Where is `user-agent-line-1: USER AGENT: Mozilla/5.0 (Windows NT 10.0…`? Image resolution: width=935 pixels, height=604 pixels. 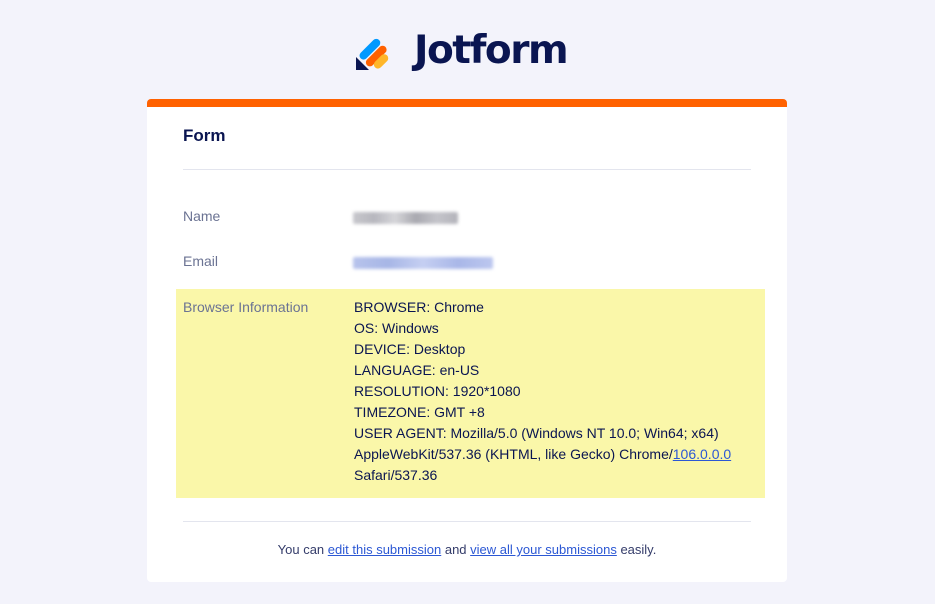
user-agent-line-1: USER AGENT: Mozilla/5.0 (Windows NT 10.0… is located at coordinates (536, 433).